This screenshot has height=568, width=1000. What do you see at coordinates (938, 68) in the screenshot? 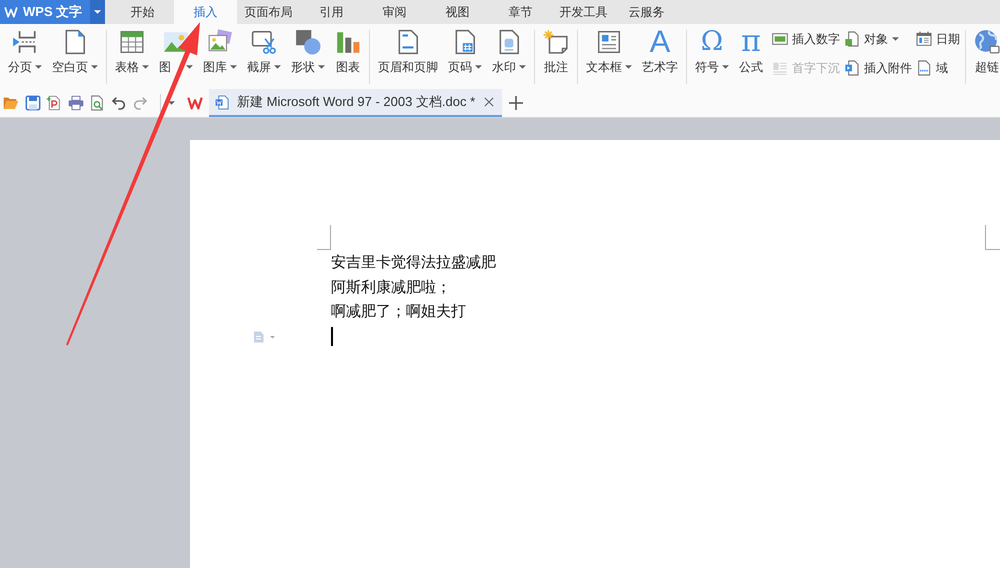
I see `field-button: 域` at bounding box center [938, 68].